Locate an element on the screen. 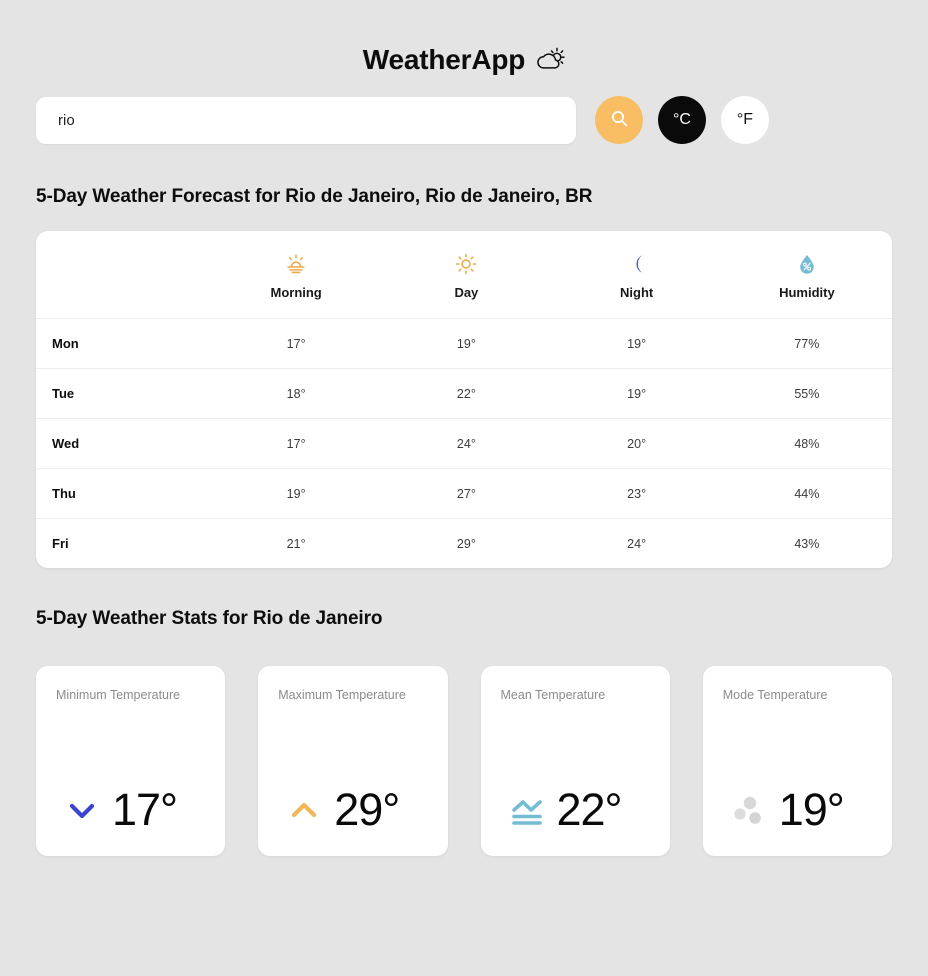 The width and height of the screenshot is (928, 976). search-icon is located at coordinates (619, 120).